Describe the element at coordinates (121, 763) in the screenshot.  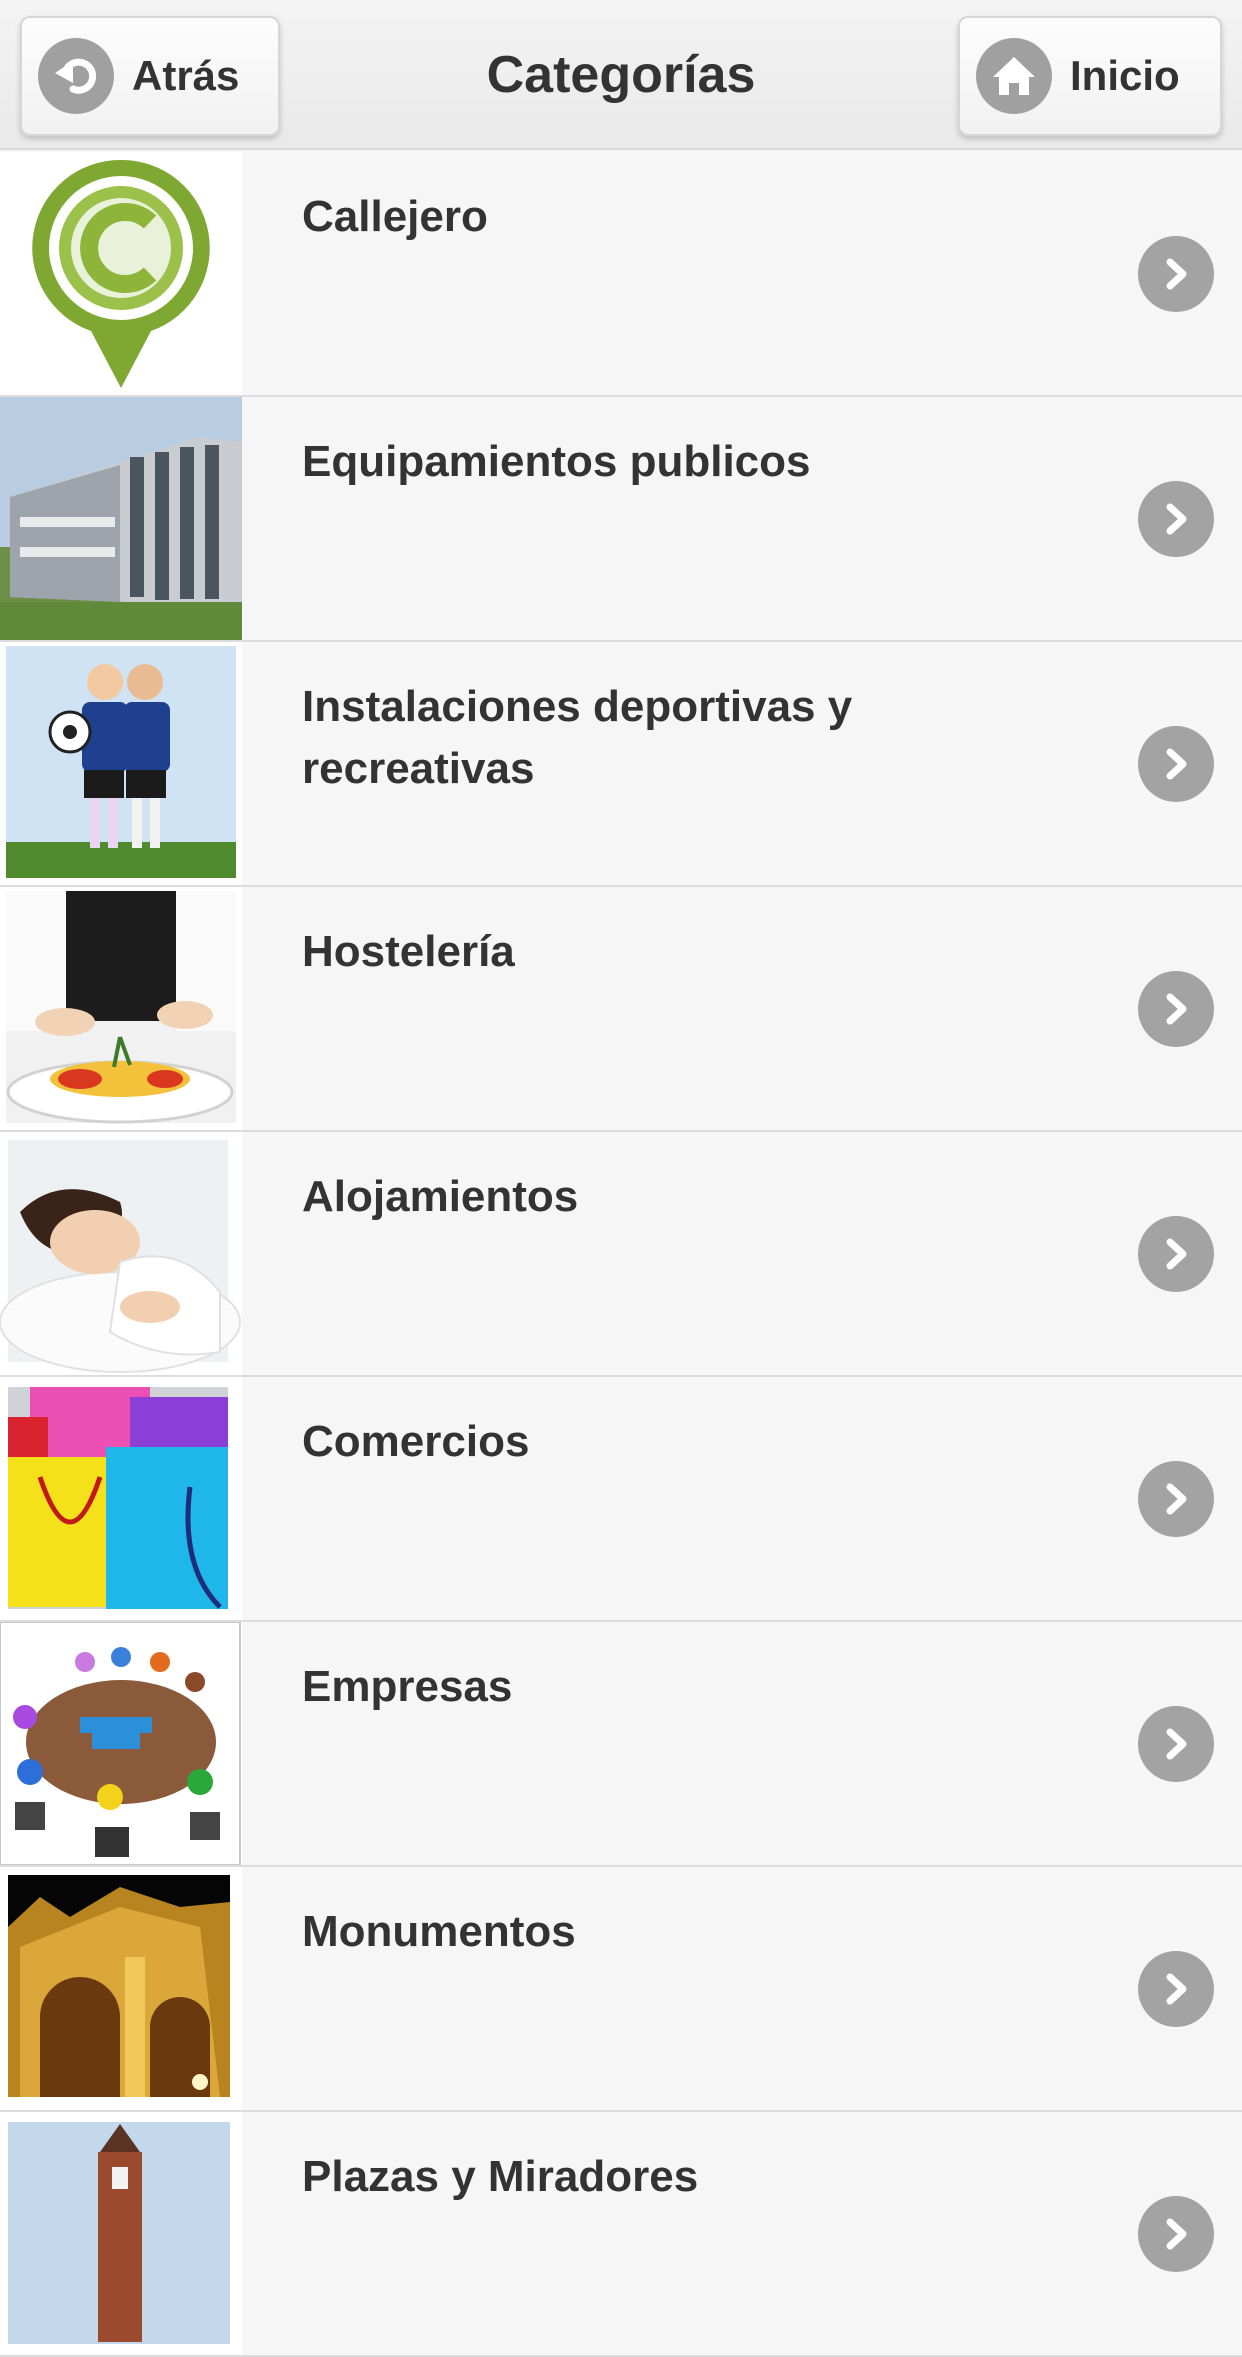
I see `kids-soccer-photo` at that location.